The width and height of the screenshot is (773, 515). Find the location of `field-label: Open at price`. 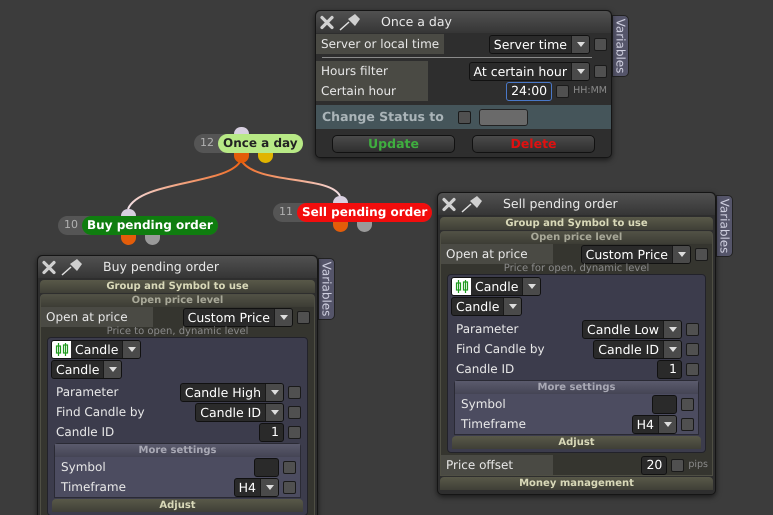

field-label: Open at price is located at coordinates (97, 317).